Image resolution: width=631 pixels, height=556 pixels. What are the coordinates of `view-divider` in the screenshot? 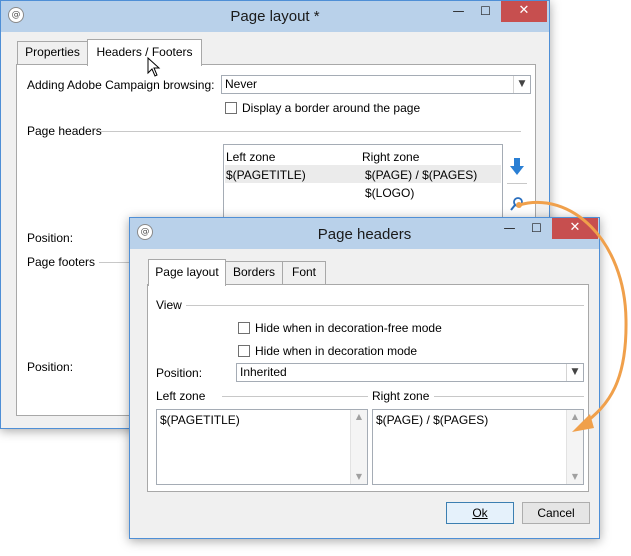 It's located at (385, 305).